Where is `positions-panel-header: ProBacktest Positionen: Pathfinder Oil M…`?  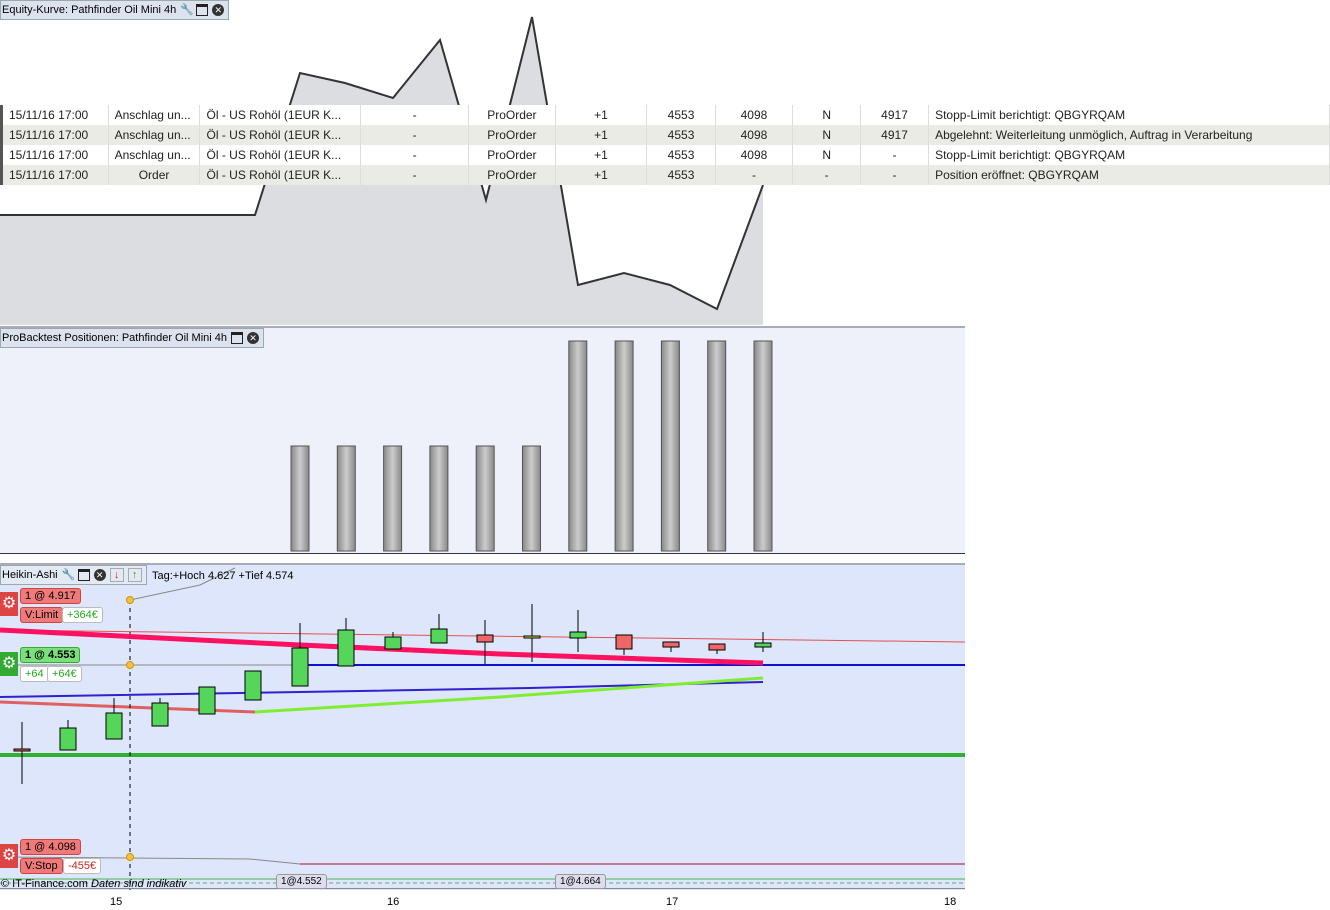 positions-panel-header: ProBacktest Positionen: Pathfinder Oil M… is located at coordinates (132, 338).